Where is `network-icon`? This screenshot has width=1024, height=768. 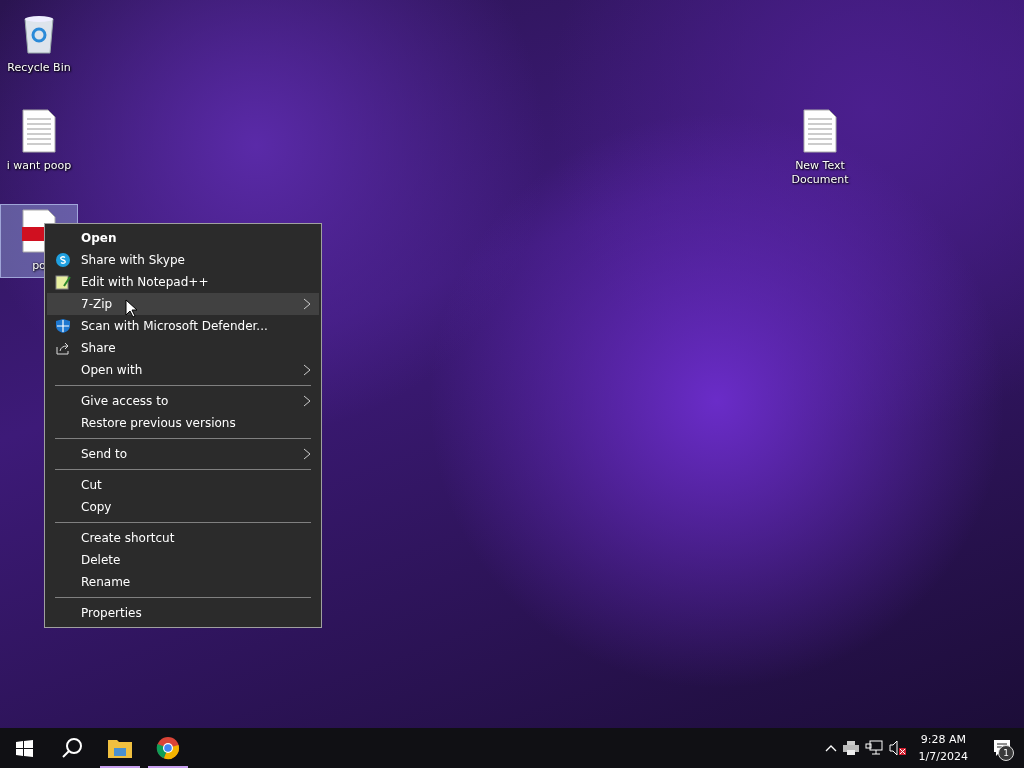 network-icon is located at coordinates (873, 748).